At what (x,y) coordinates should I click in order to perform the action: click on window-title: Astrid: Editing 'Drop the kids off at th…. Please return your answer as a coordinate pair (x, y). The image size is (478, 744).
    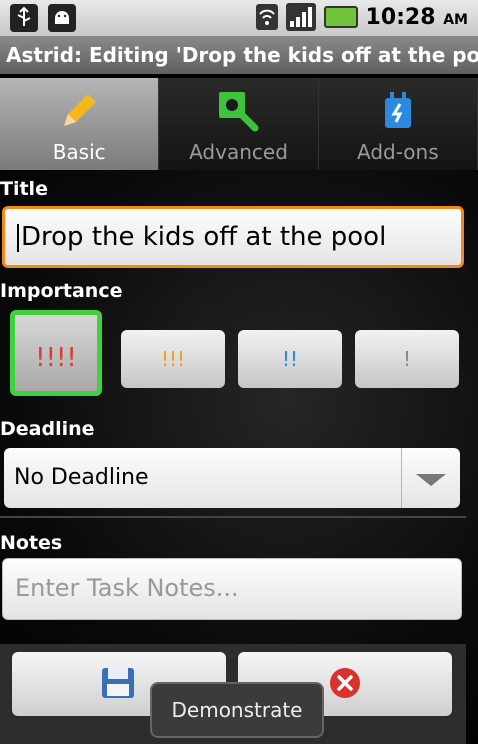
    Looking at the image, I should click on (239, 55).